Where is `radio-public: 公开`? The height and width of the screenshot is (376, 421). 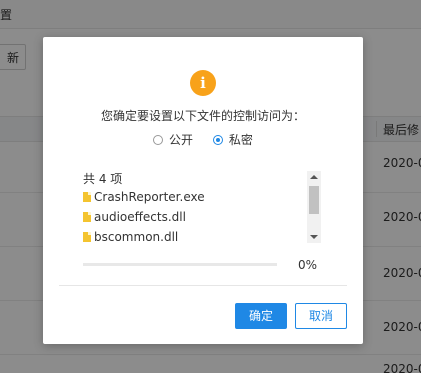 radio-public: 公开 is located at coordinates (173, 139).